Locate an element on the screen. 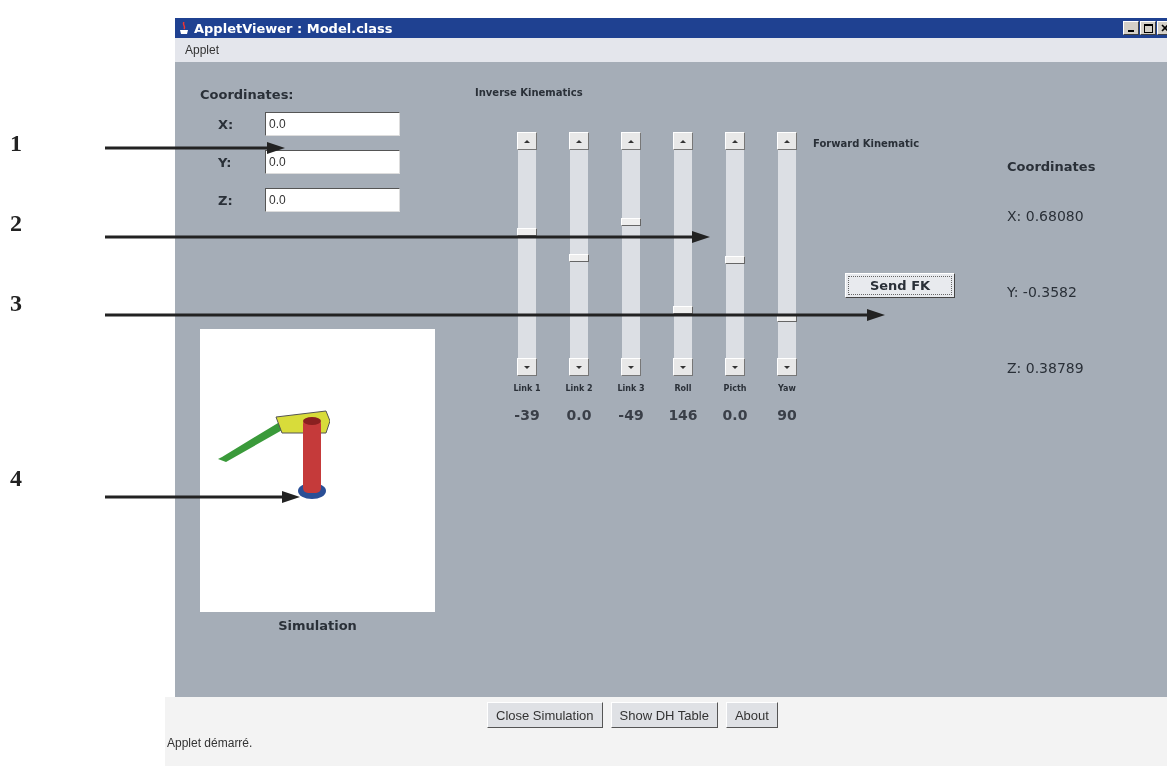 This screenshot has width=1167, height=766. section-heading: Inverse Kinematics is located at coordinates (529, 92).